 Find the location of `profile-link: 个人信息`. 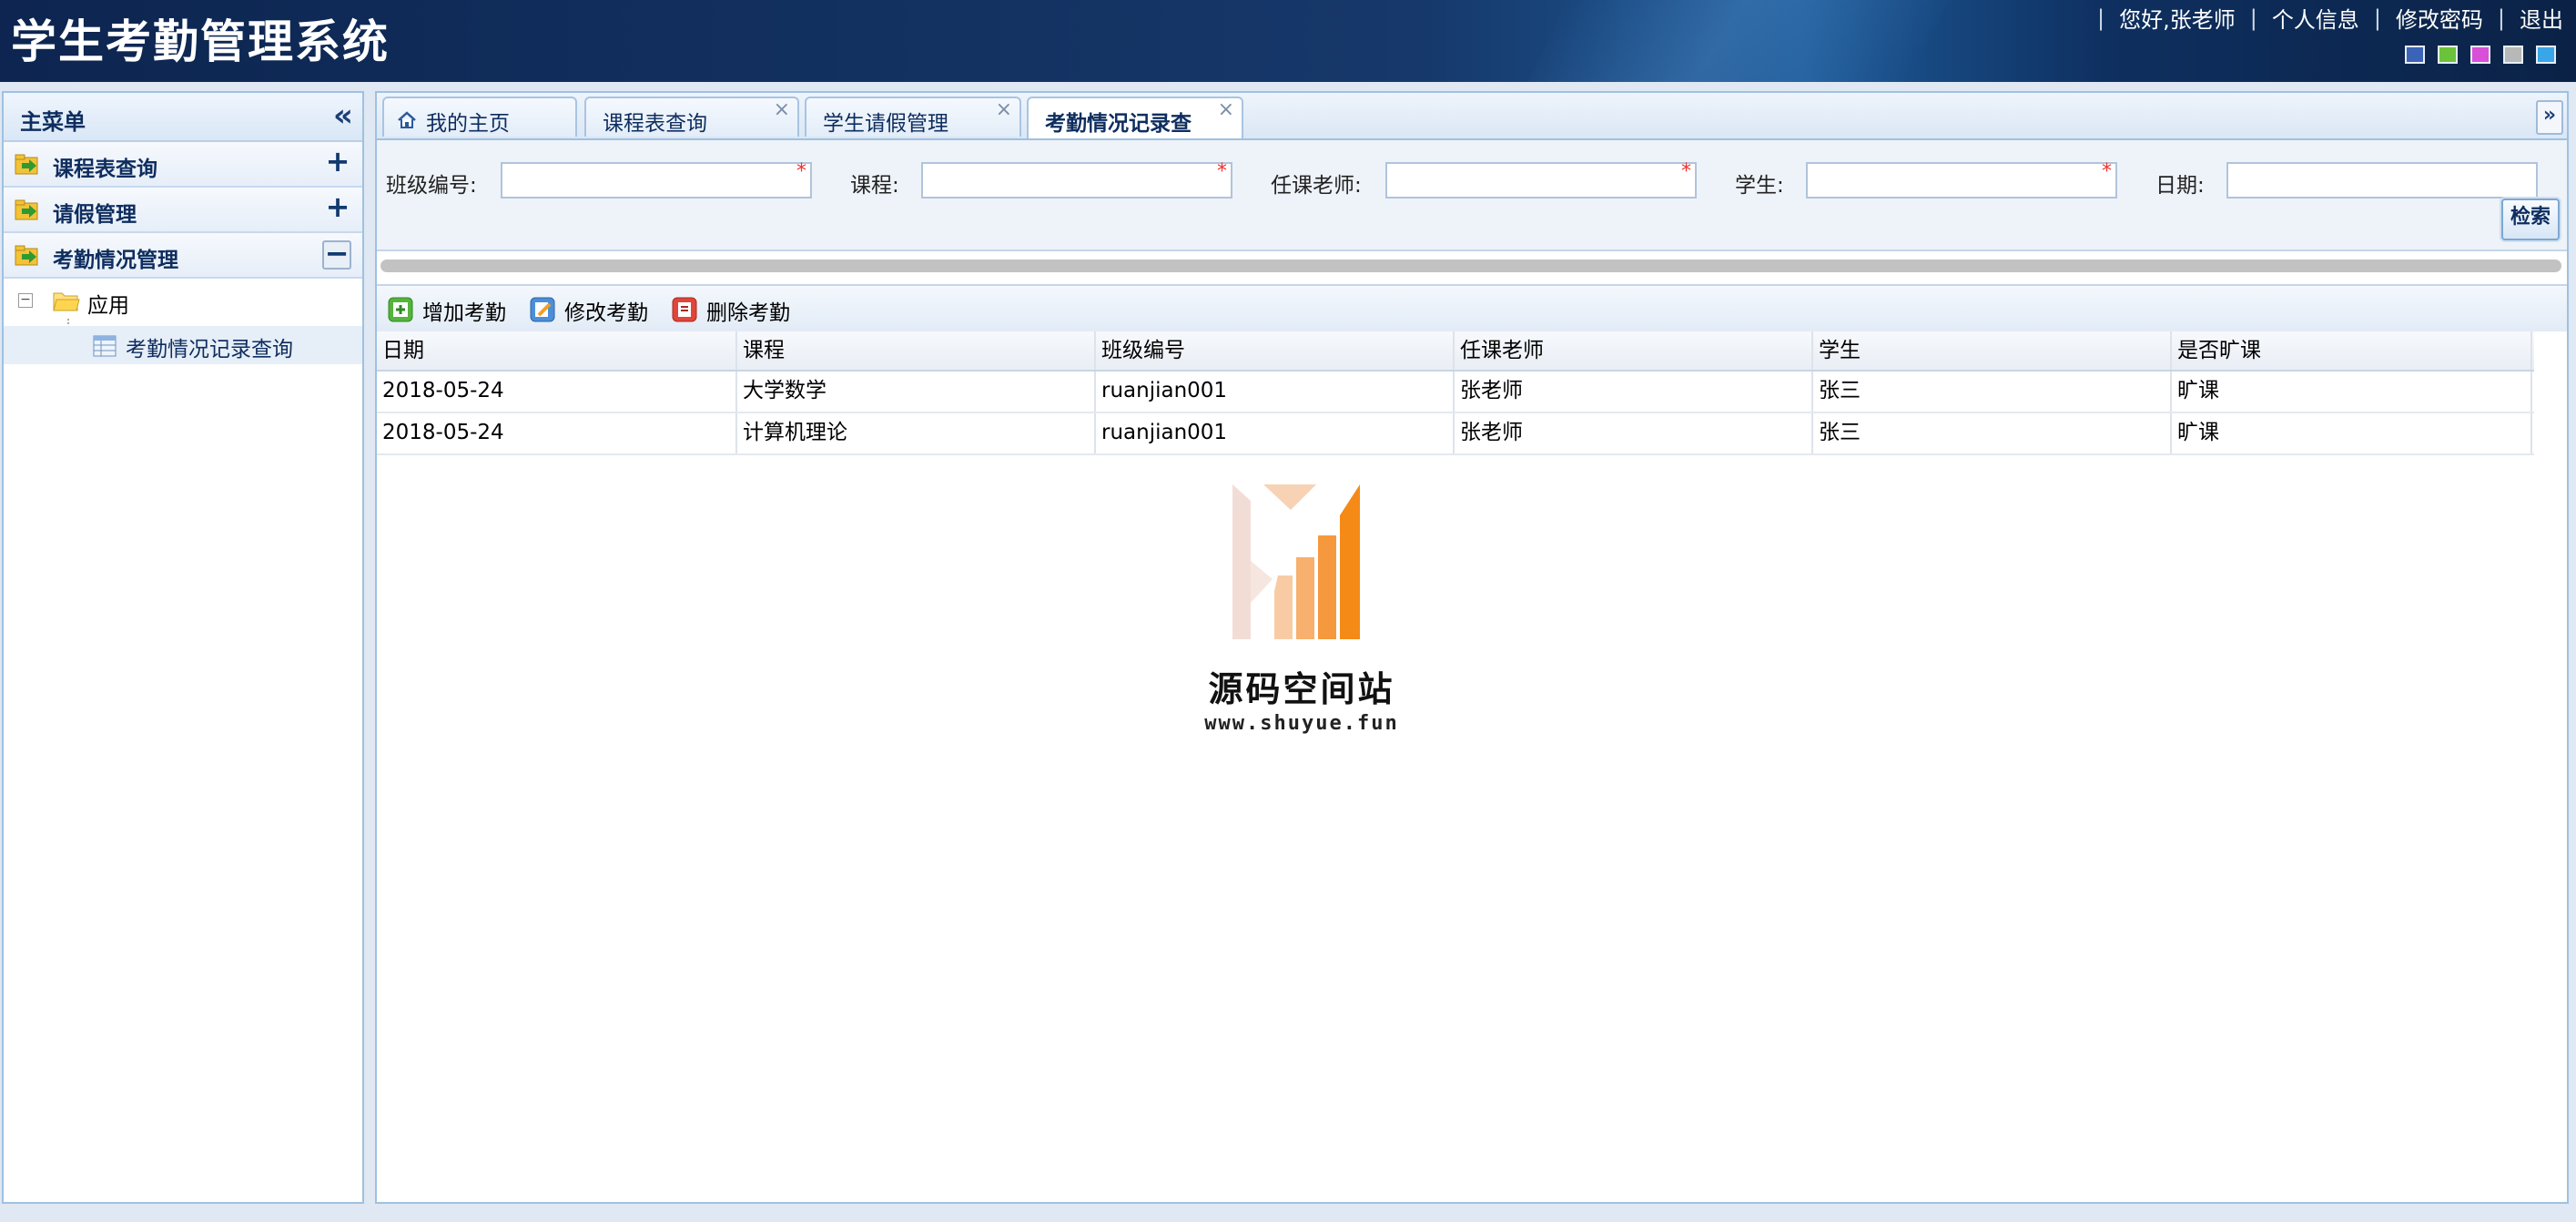

profile-link: 个人信息 is located at coordinates (2315, 18).